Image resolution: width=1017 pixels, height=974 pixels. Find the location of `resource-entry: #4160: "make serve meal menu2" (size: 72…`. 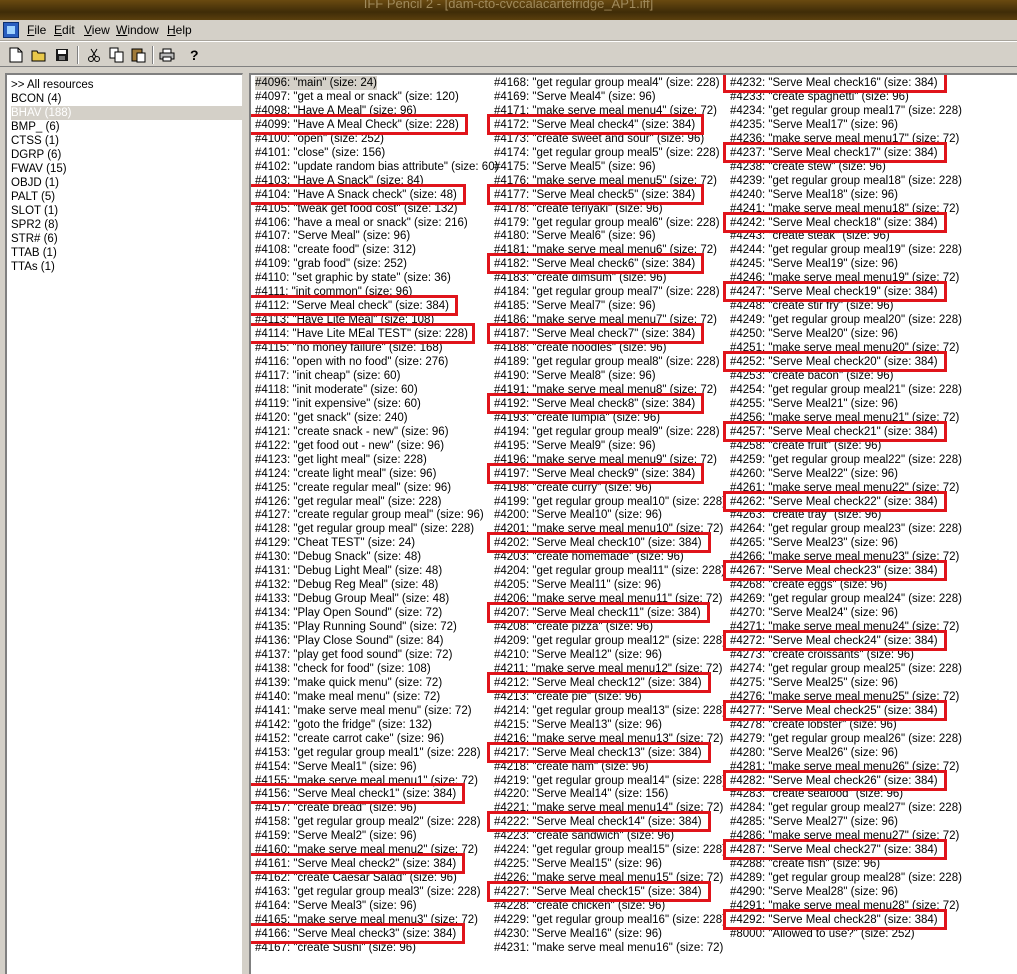

resource-entry: #4160: "make serve meal menu2" (size: 72… is located at coordinates (366, 850).